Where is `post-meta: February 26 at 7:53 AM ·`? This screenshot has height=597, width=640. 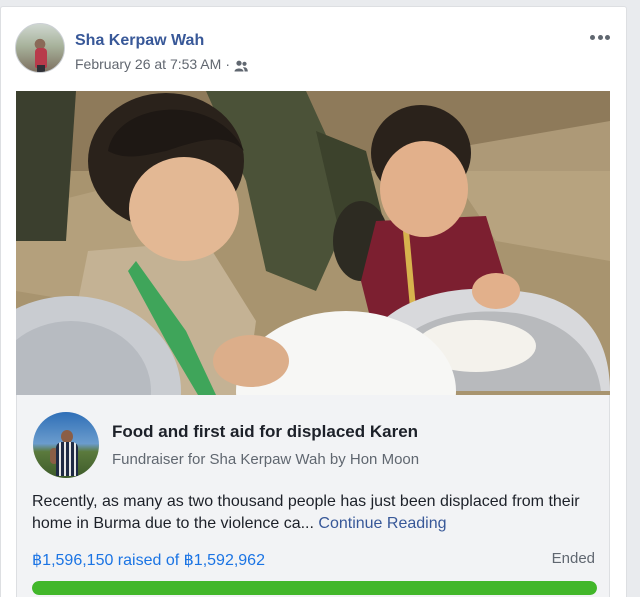 post-meta: February 26 at 7:53 AM · is located at coordinates (161, 64).